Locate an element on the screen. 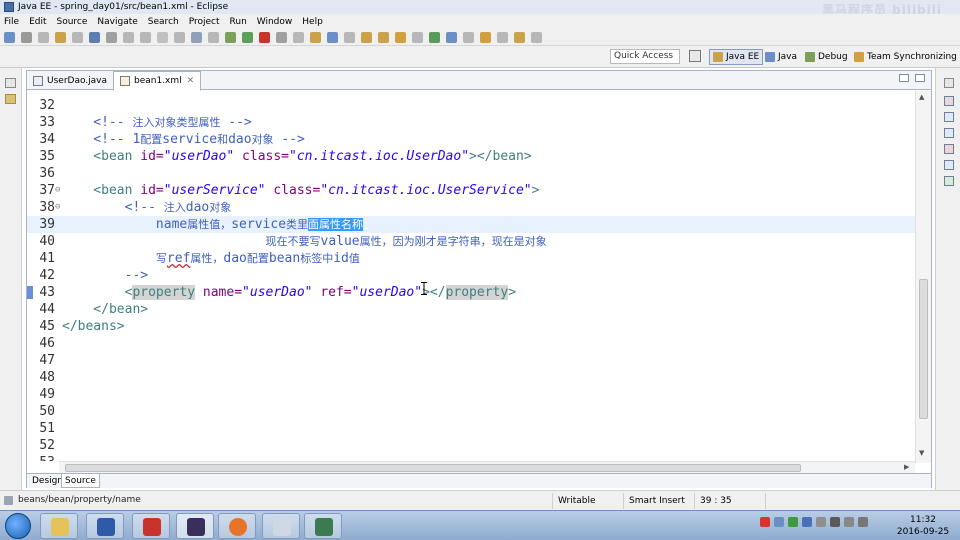 Image resolution: width=960 pixels, height=540 pixels. taskbar-clock: 11:32 2016-09-25 is located at coordinates (923, 526).